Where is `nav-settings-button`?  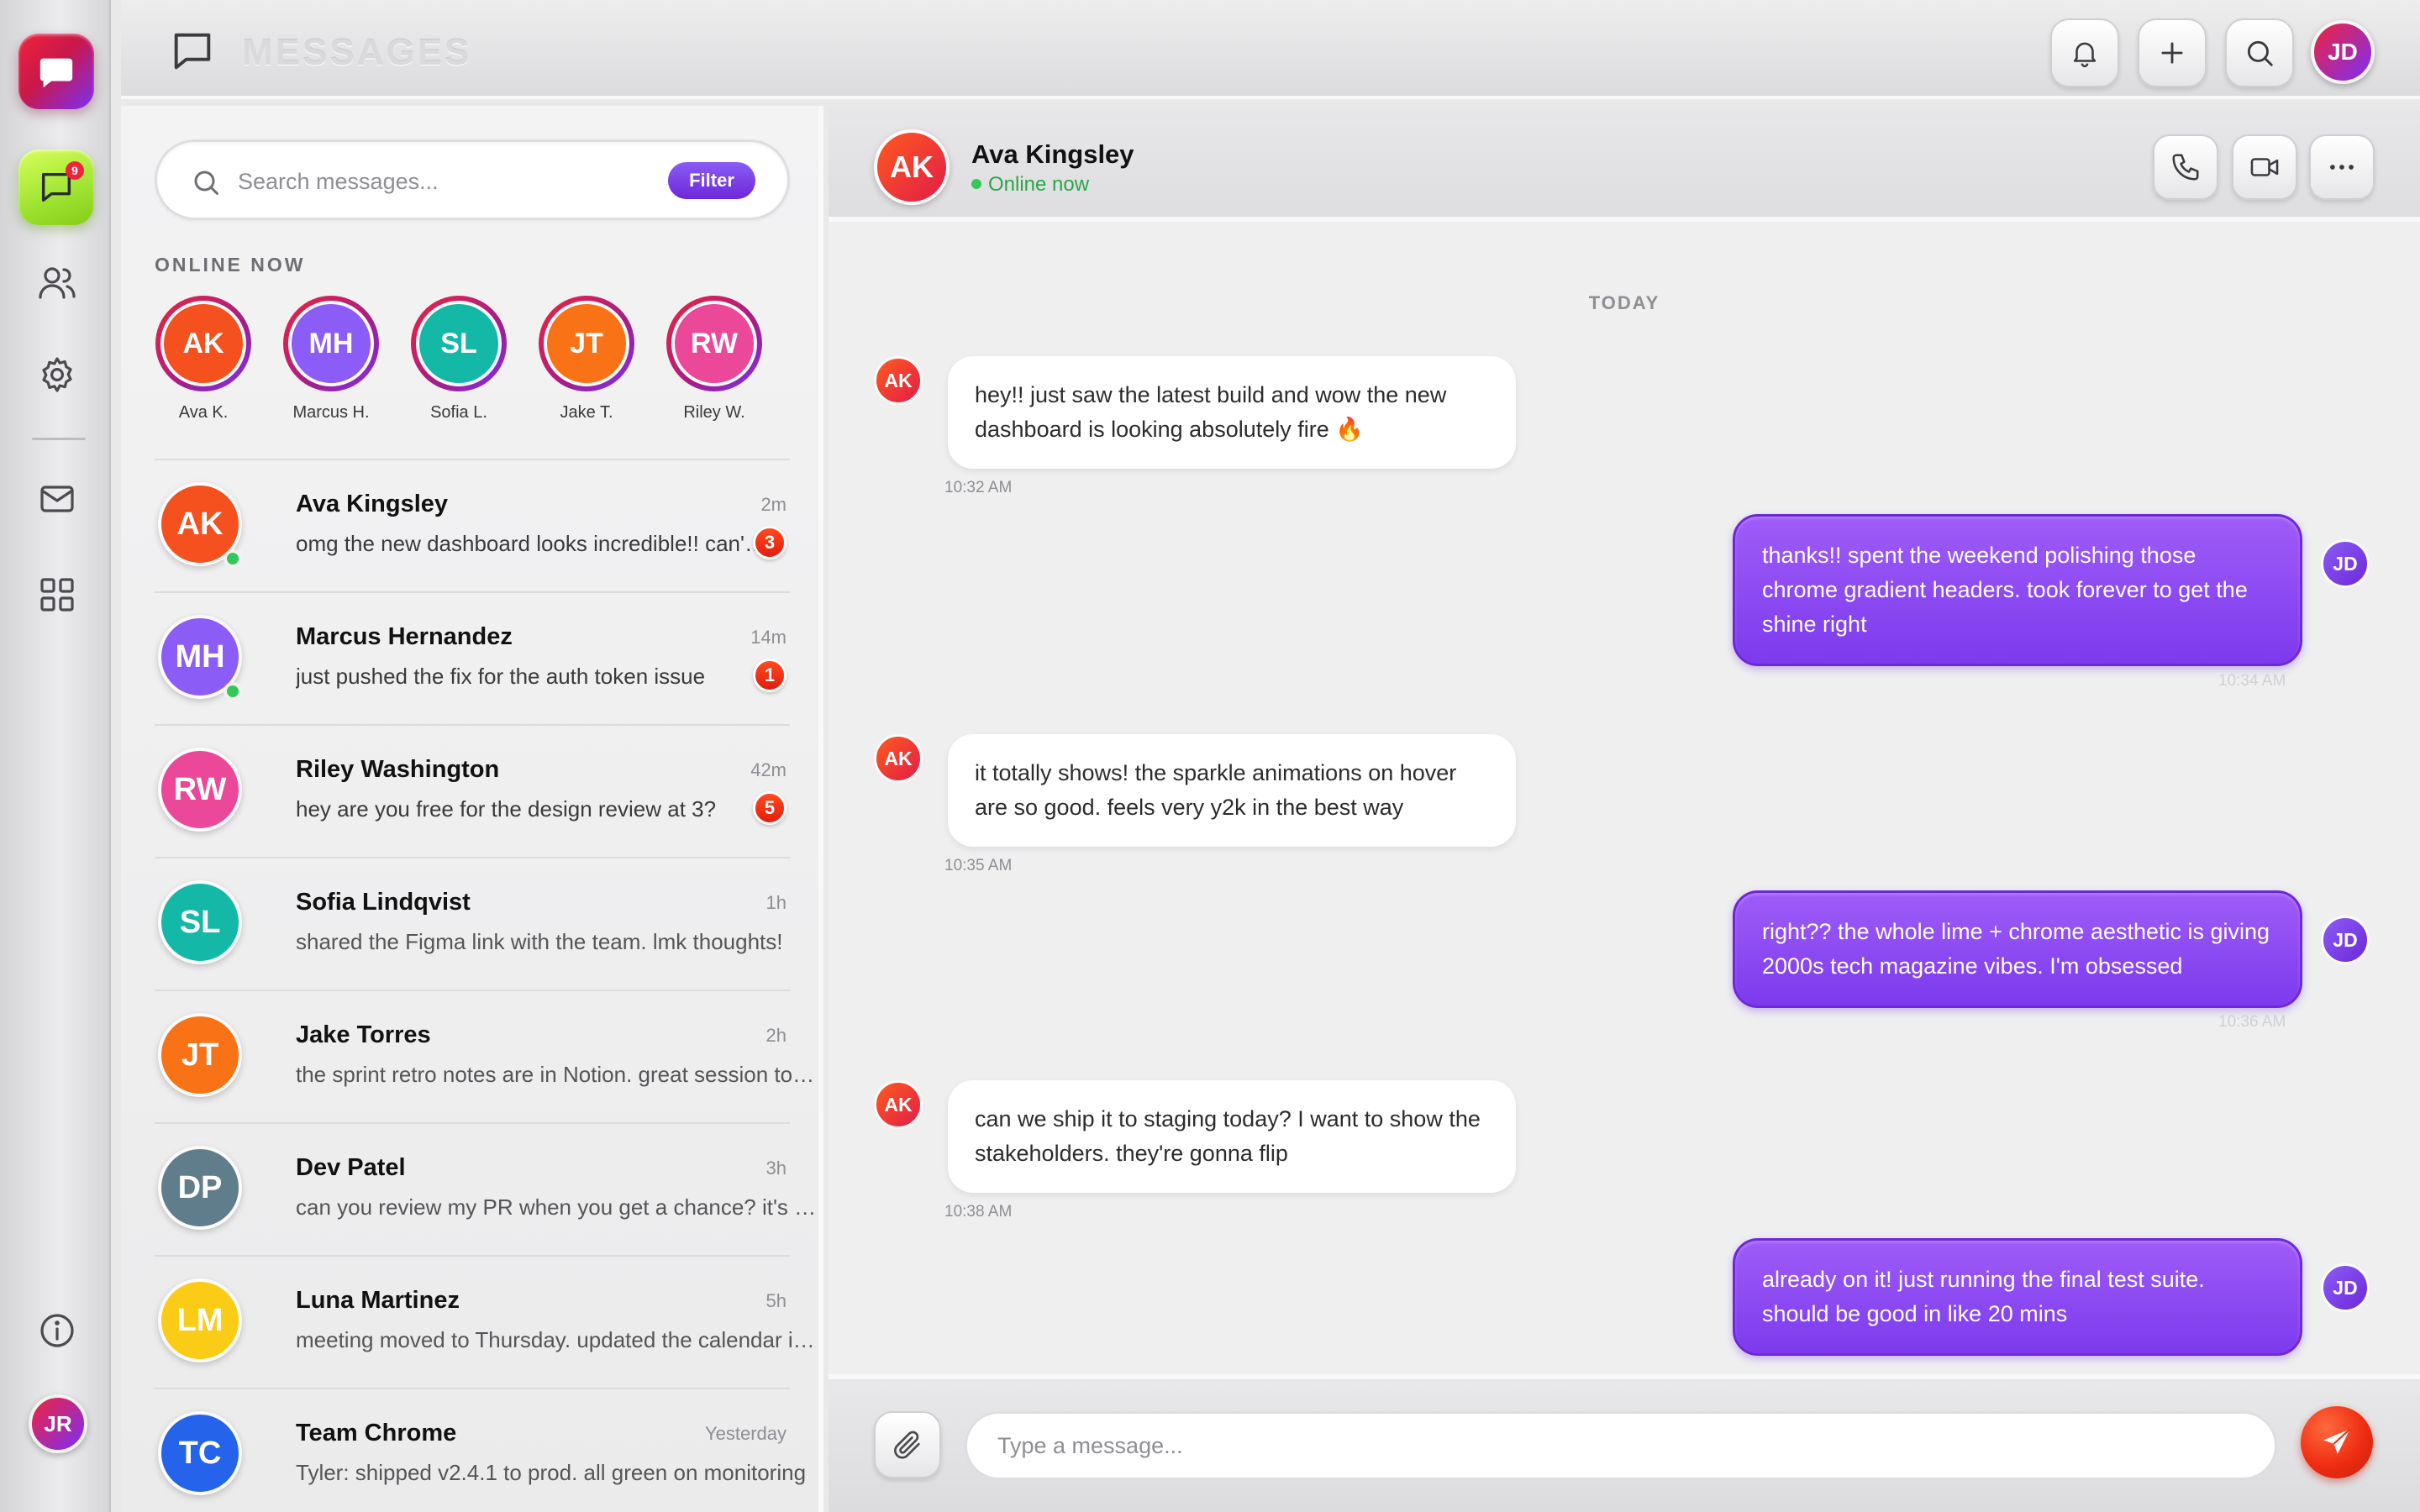
nav-settings-button is located at coordinates (58, 374).